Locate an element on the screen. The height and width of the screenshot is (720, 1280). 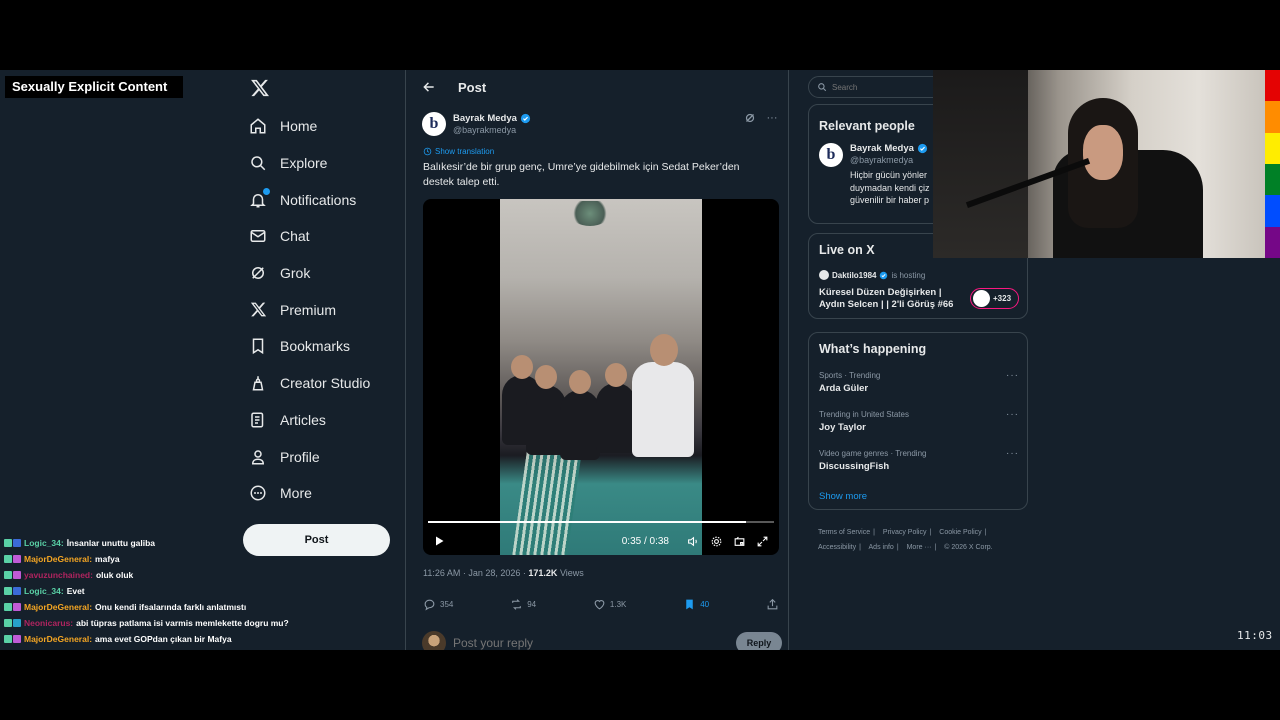
chat-text: oluk oluk is located at coordinates (114, 575).